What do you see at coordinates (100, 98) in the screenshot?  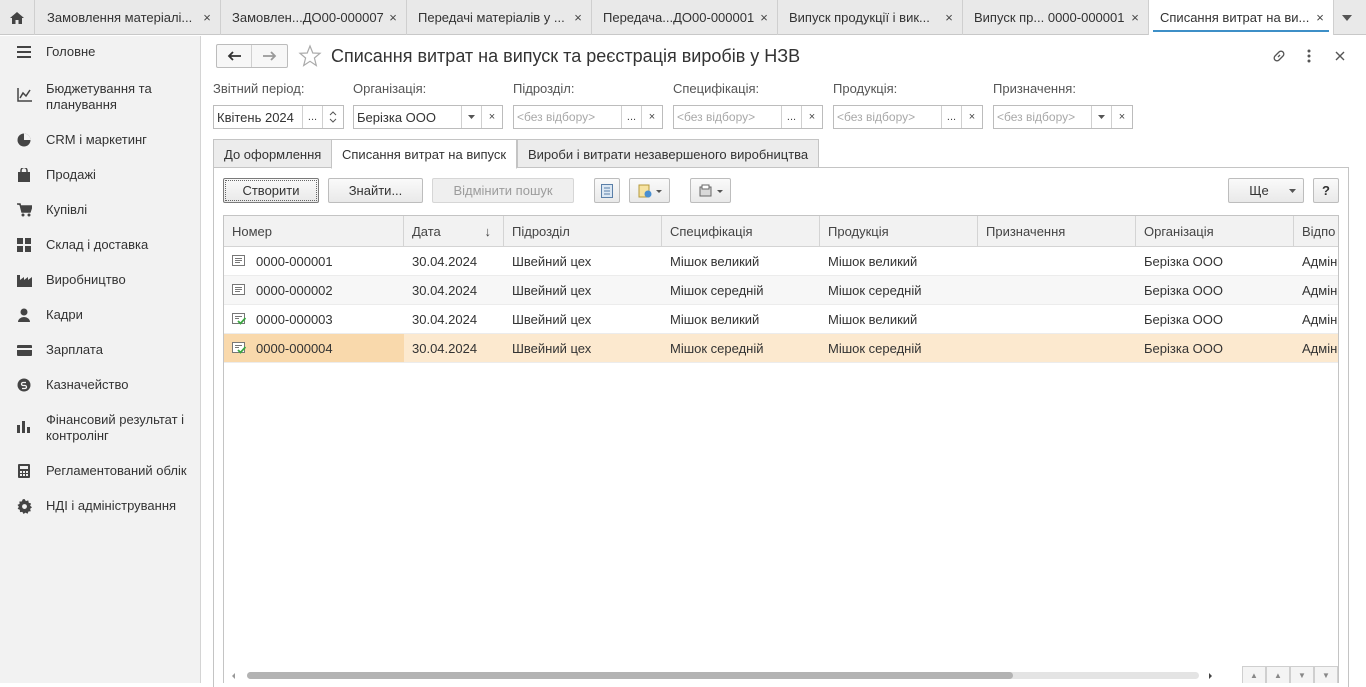 I see `sidebar-item-budgeting: Бюджетування та планування` at bounding box center [100, 98].